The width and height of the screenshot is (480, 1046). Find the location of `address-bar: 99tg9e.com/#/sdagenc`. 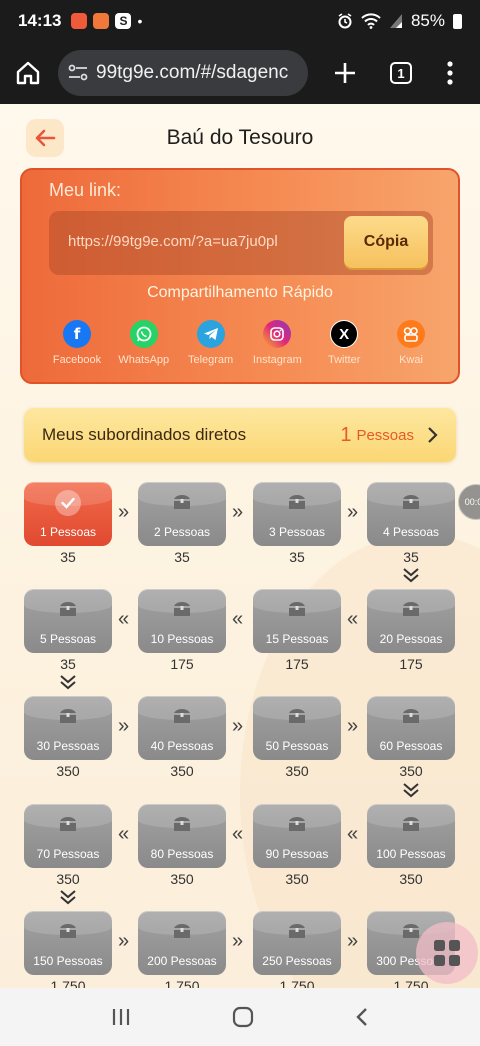

address-bar: 99tg9e.com/#/sdagenc is located at coordinates (183, 73).